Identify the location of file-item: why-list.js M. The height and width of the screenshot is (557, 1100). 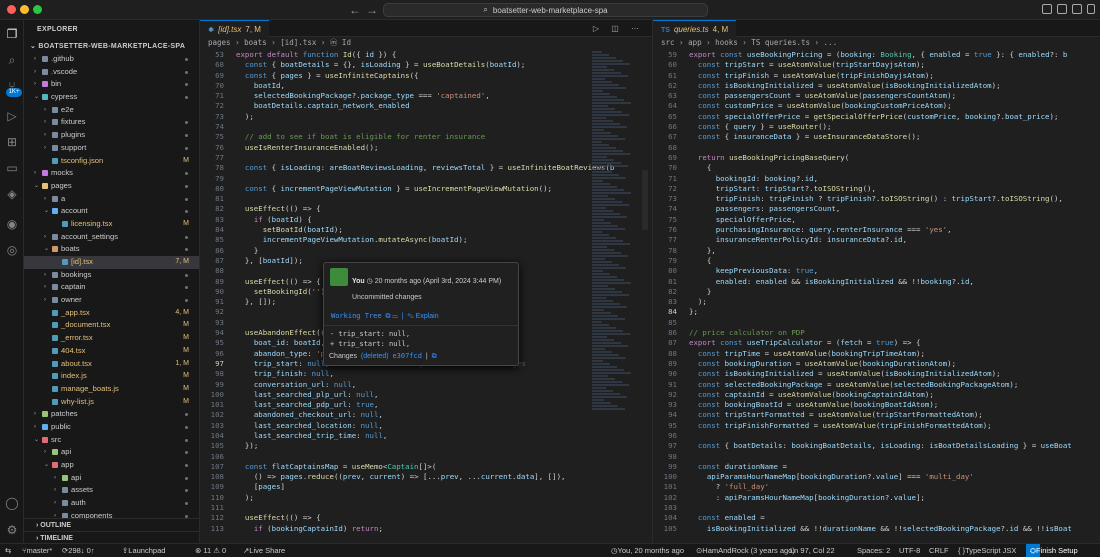
(111, 402).